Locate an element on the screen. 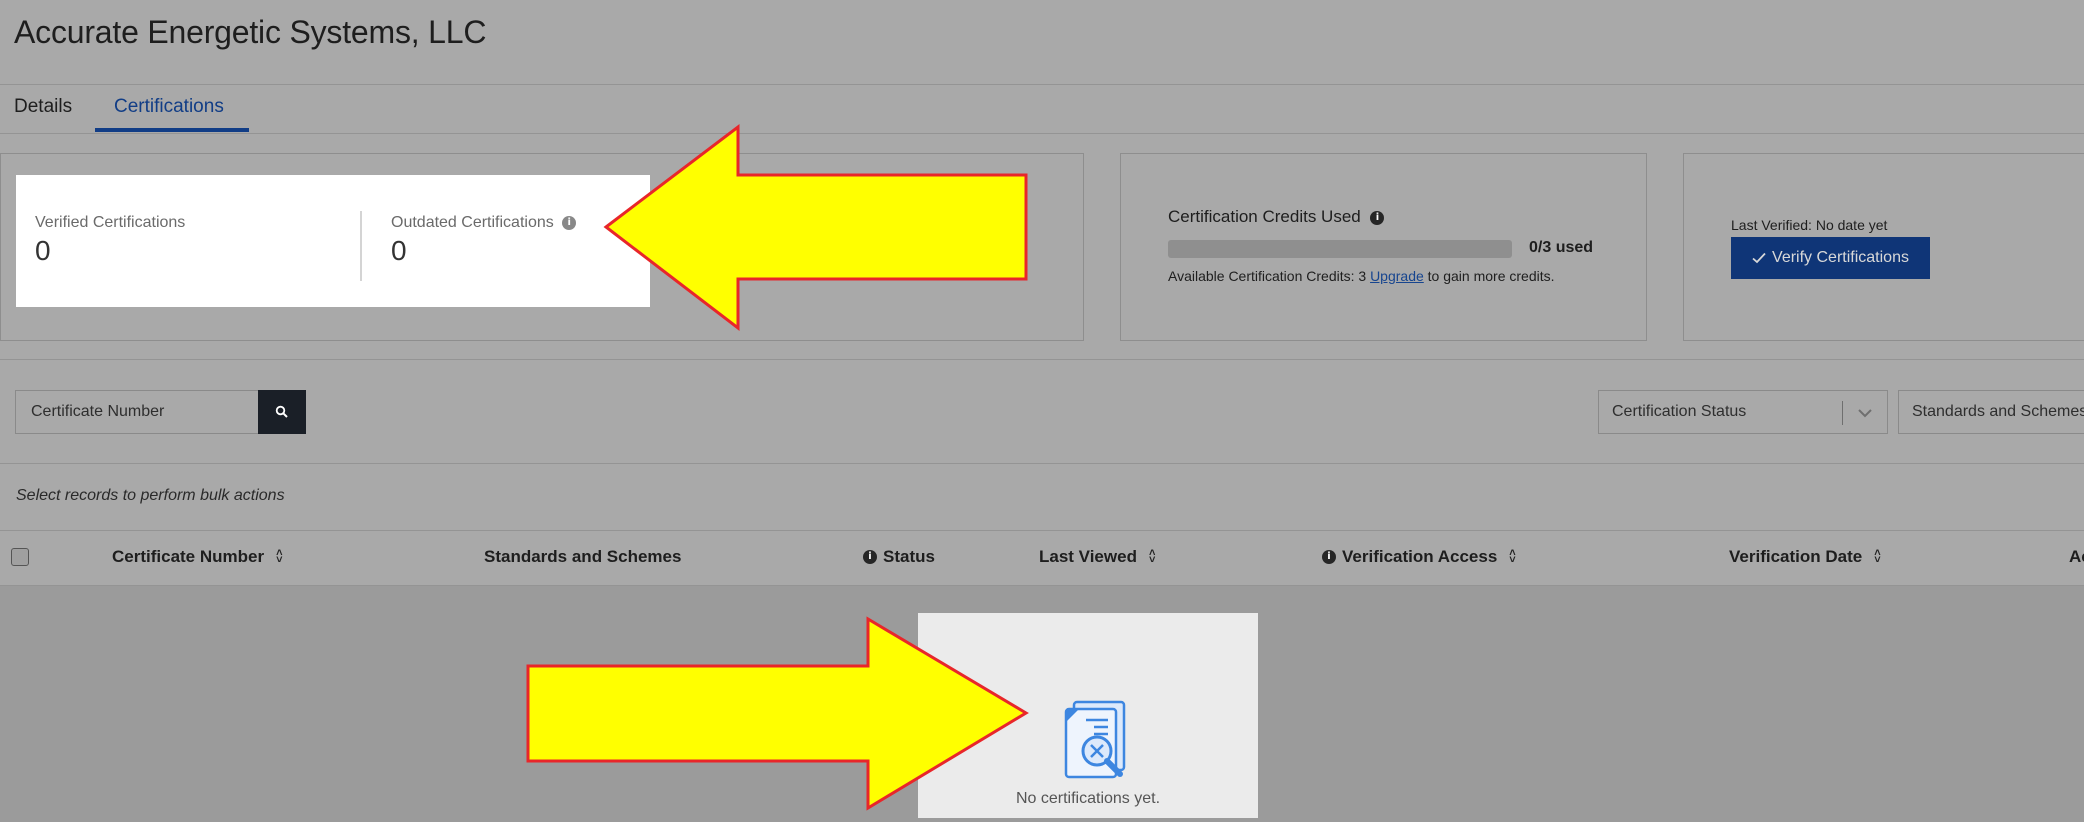 The width and height of the screenshot is (2084, 822). left-pointing-arrow is located at coordinates (815, 227).